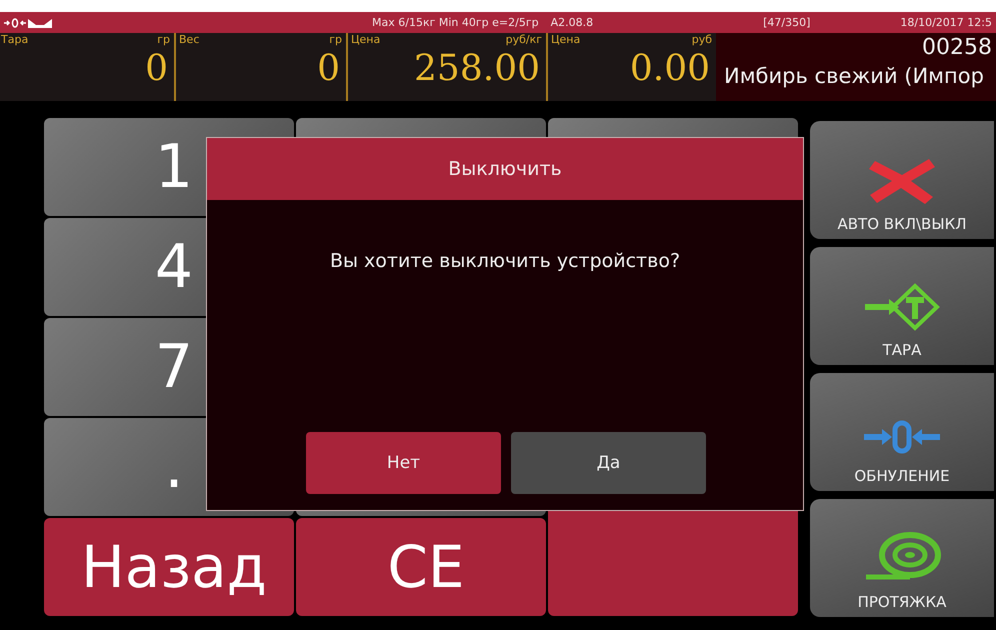 The image size is (996, 630). What do you see at coordinates (505, 169) in the screenshot?
I see `dialog-title: Выключить` at bounding box center [505, 169].